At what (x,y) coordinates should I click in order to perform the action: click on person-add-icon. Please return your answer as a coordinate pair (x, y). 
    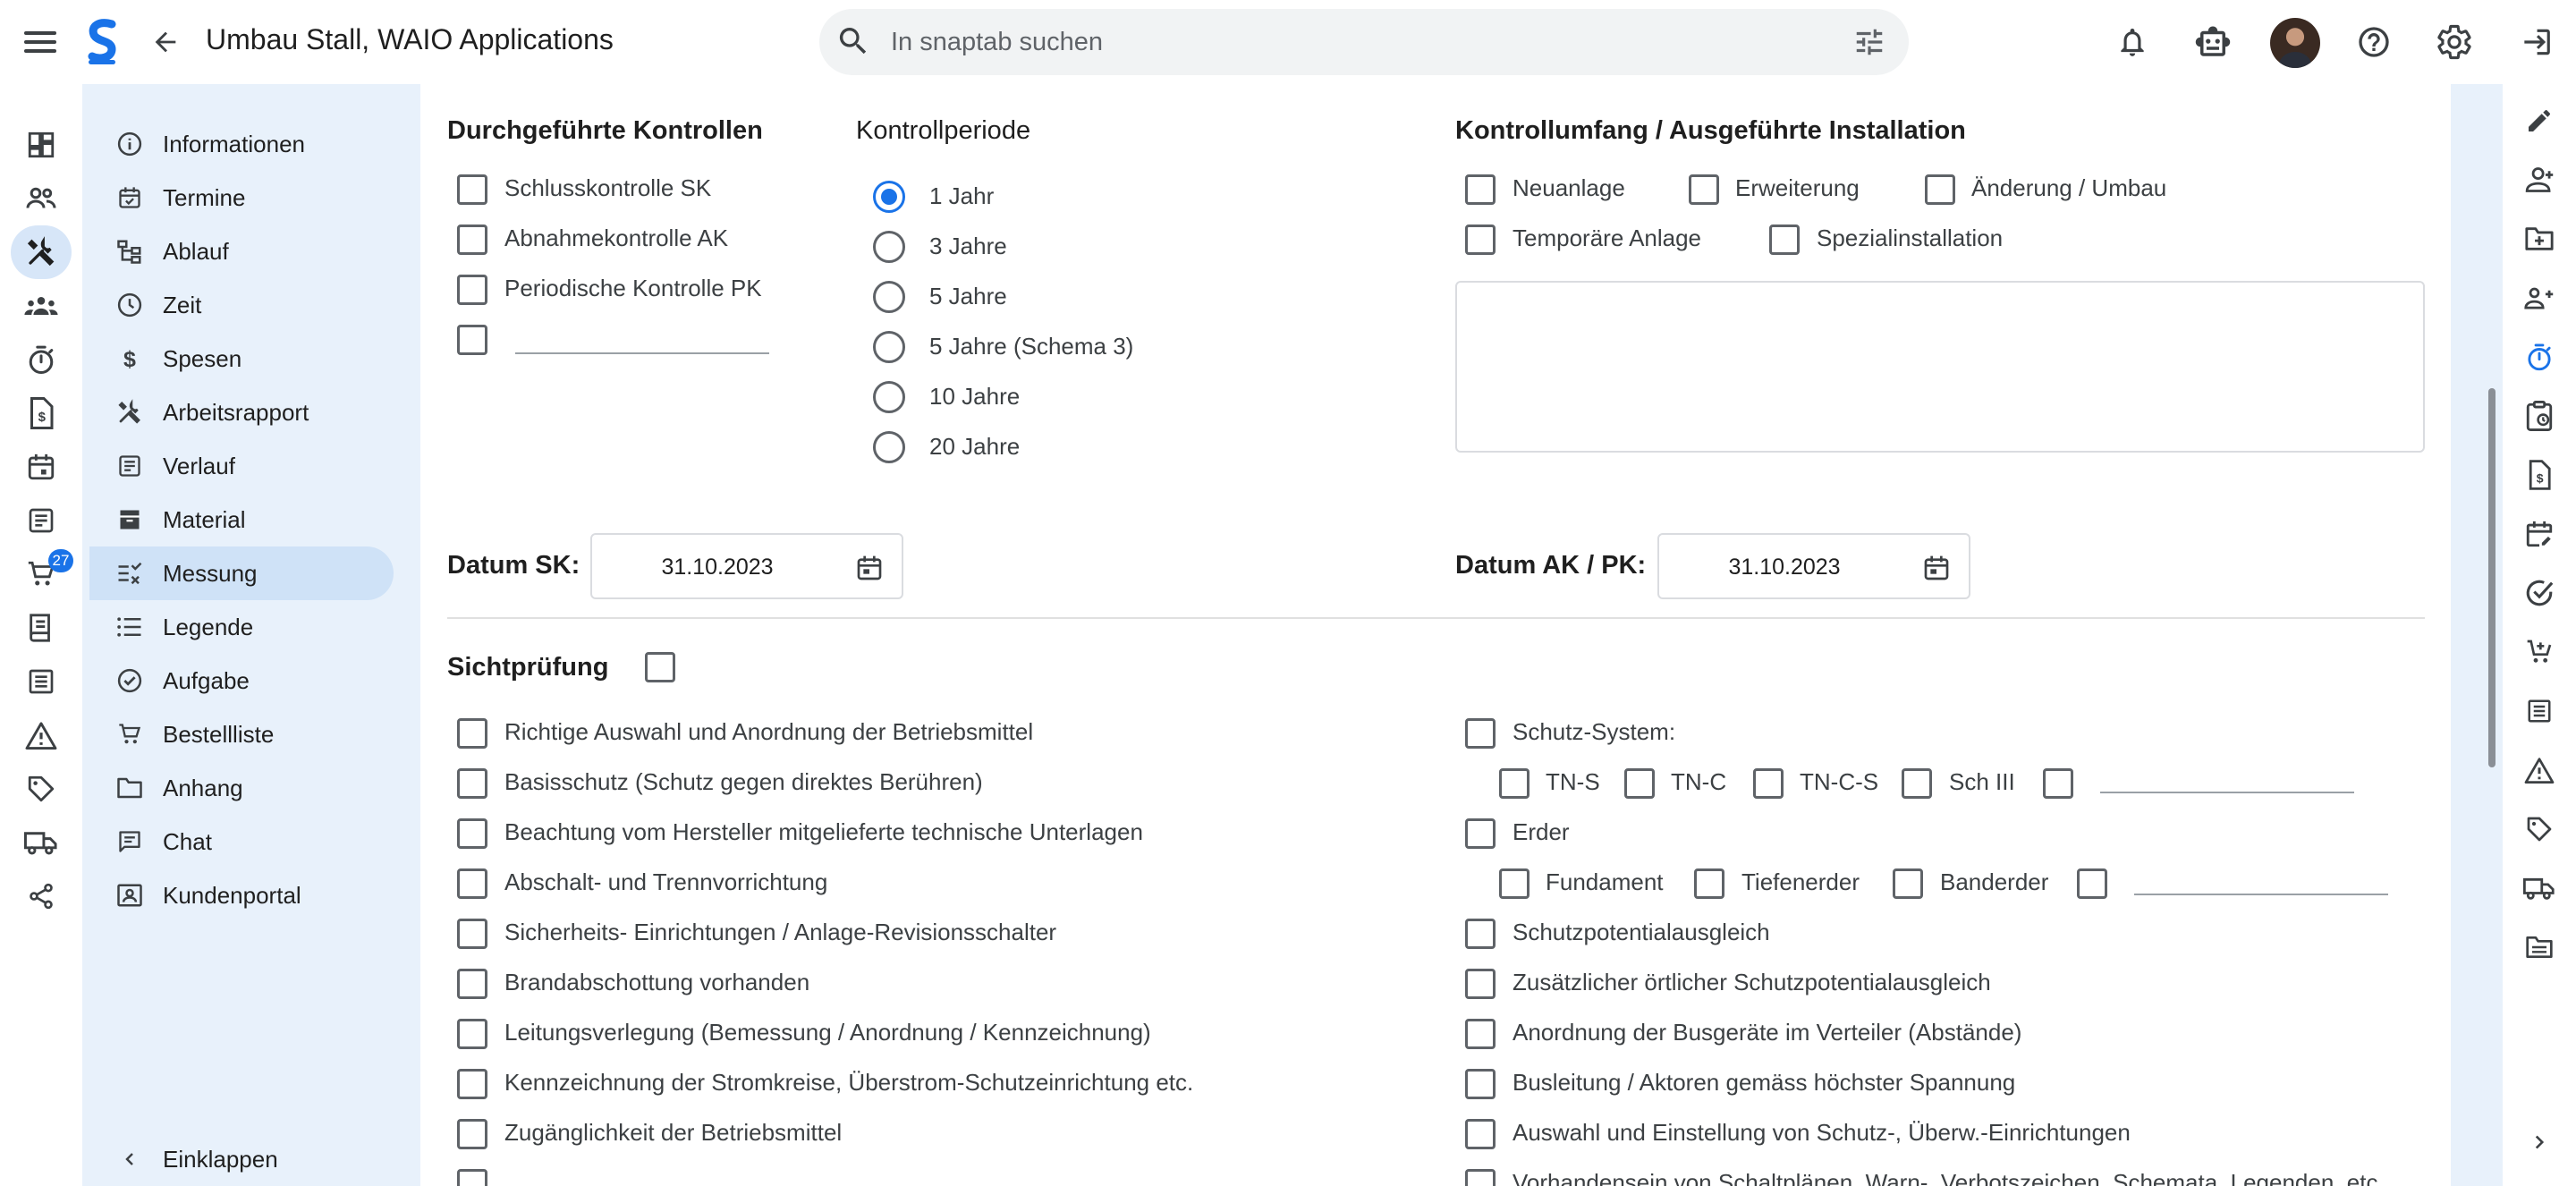
    Looking at the image, I should click on (2539, 180).